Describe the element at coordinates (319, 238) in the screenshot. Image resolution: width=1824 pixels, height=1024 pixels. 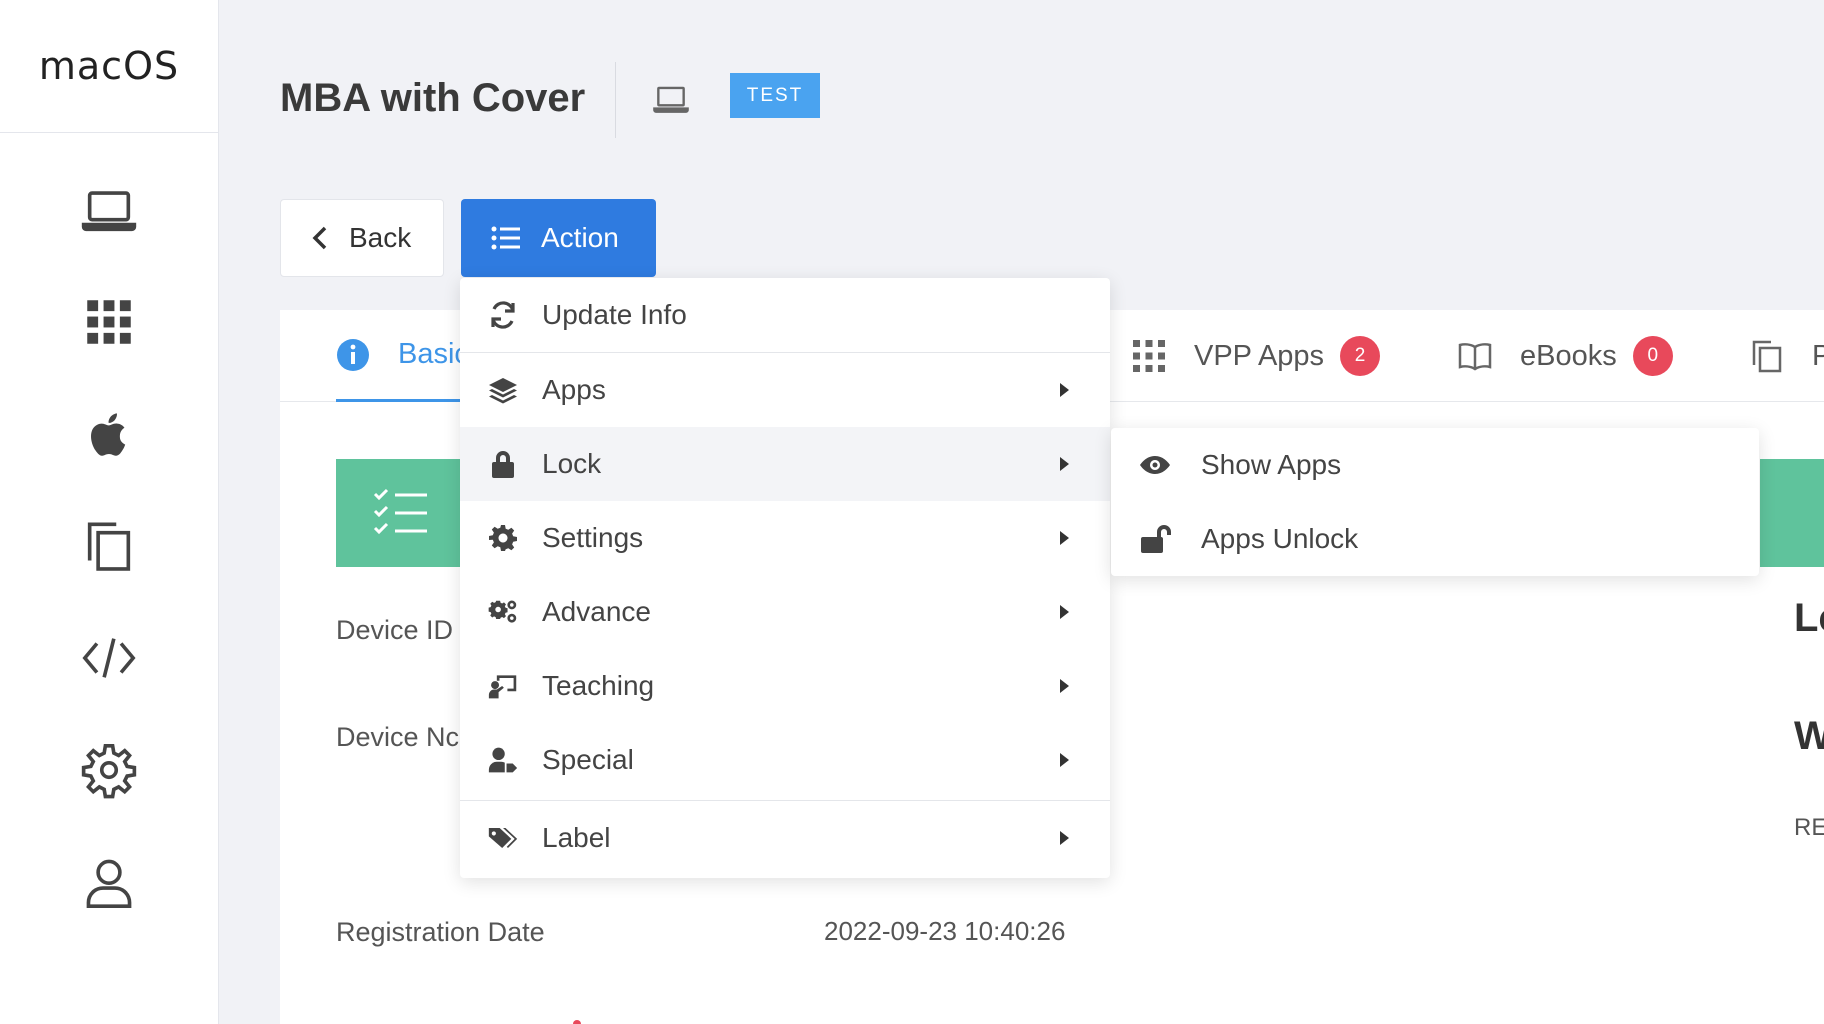
I see `chevron-left-icon` at that location.